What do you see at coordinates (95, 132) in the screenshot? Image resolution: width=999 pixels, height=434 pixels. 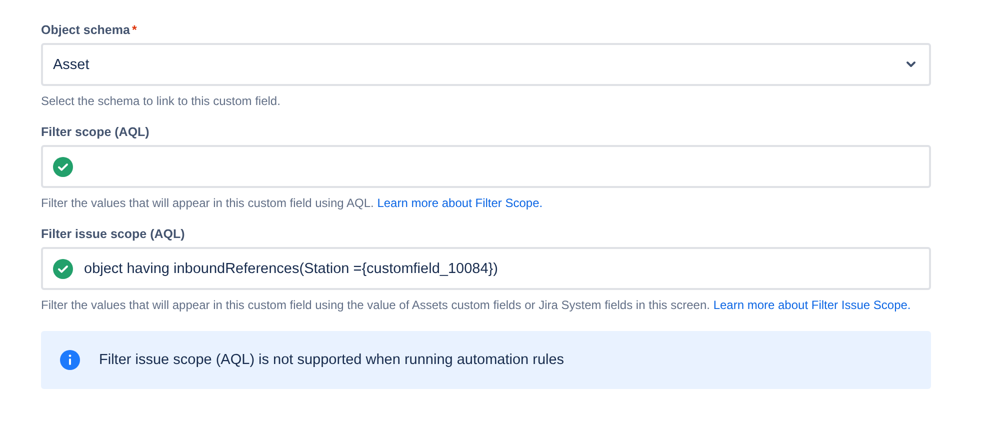 I see `field-label: Filter scope (AQL)` at bounding box center [95, 132].